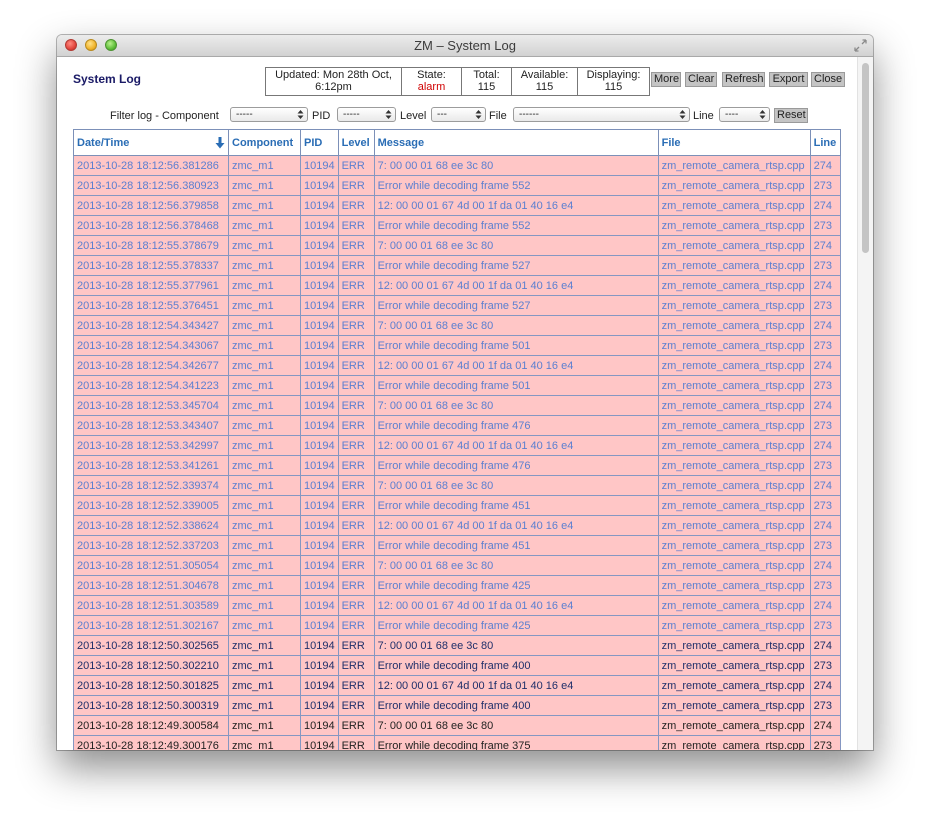  Describe the element at coordinates (865, 403) in the screenshot. I see `vertical-scrollbar` at that location.